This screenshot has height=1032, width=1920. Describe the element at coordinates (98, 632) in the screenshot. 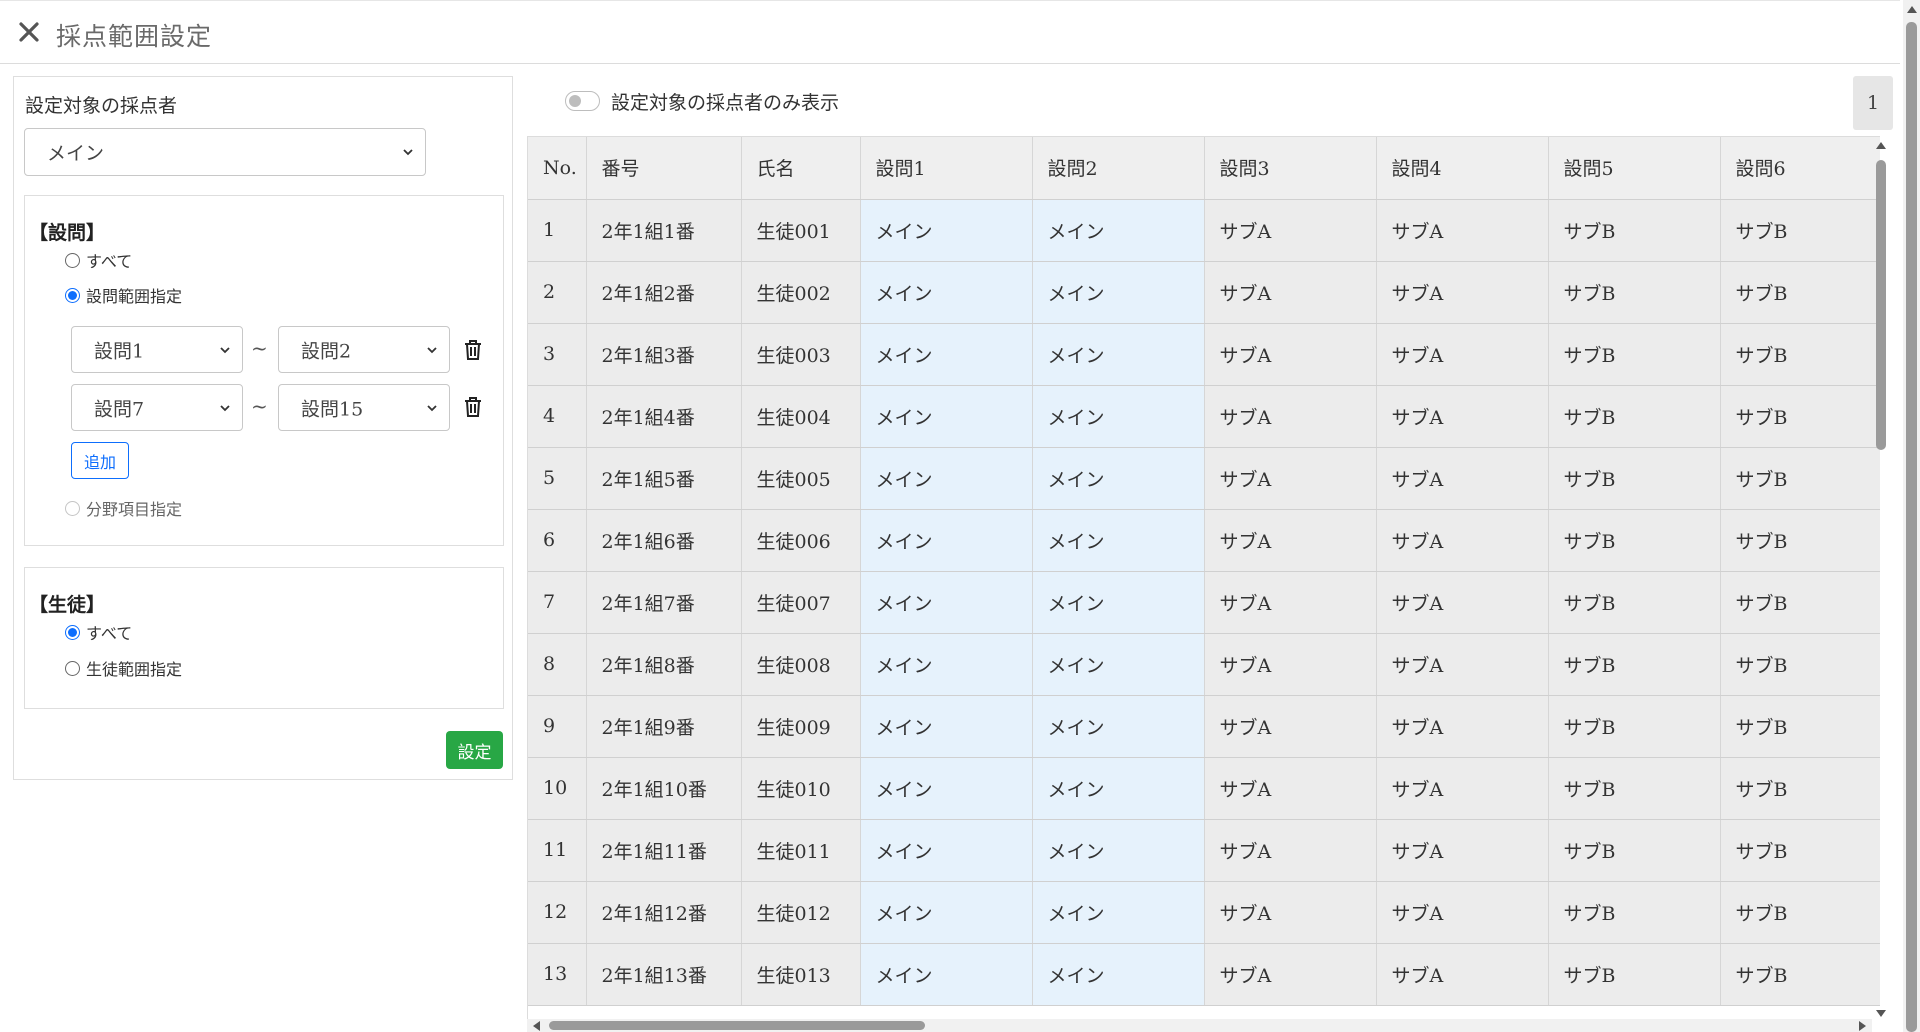

I see `student-all-option: すべて` at that location.